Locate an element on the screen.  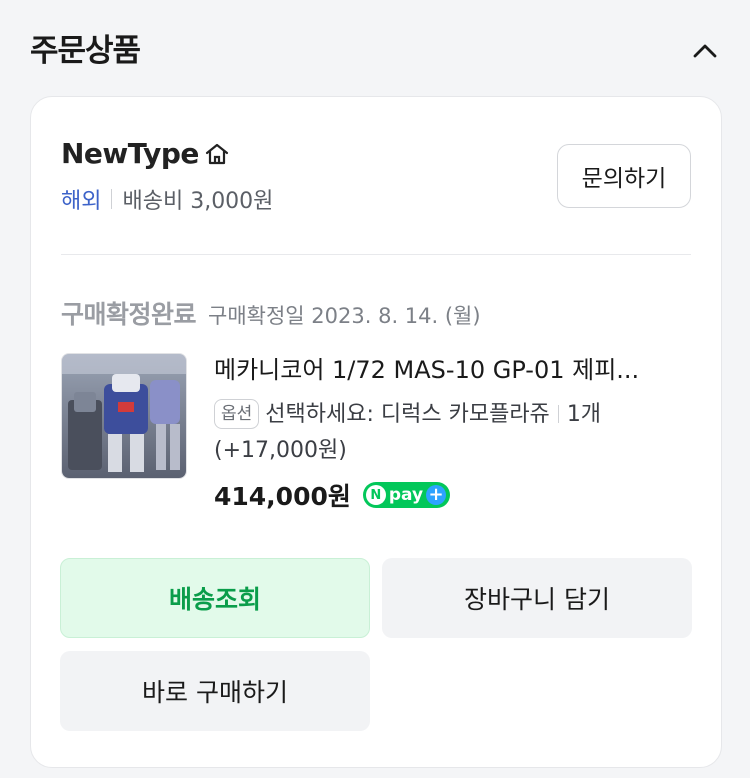
seller-meta: 해외 배송비 3,000원 is located at coordinates (167, 199).